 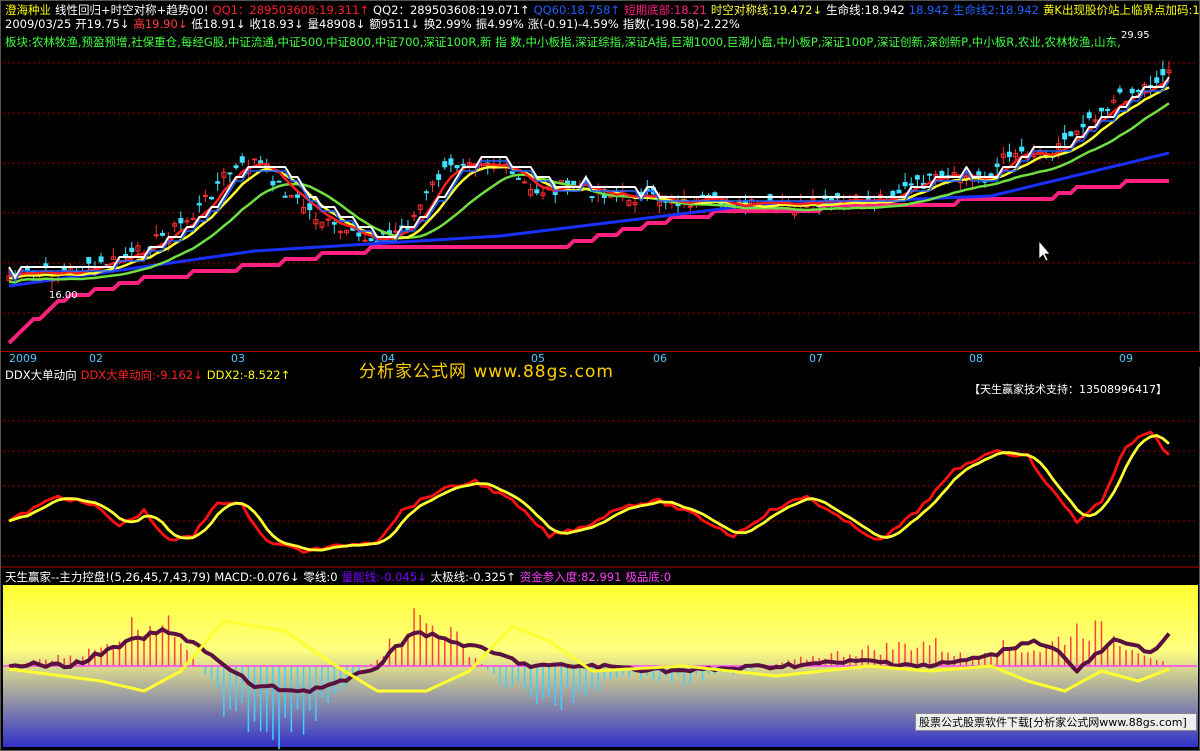 I want to click on axis-tick-8: 09, so click(x=1126, y=358).